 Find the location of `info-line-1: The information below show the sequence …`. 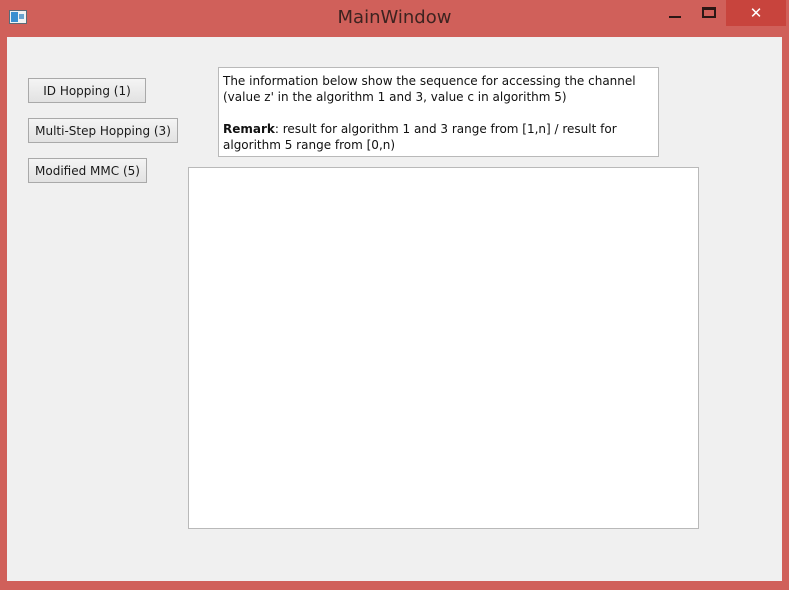

info-line-1: The information below show the sequence … is located at coordinates (429, 81).